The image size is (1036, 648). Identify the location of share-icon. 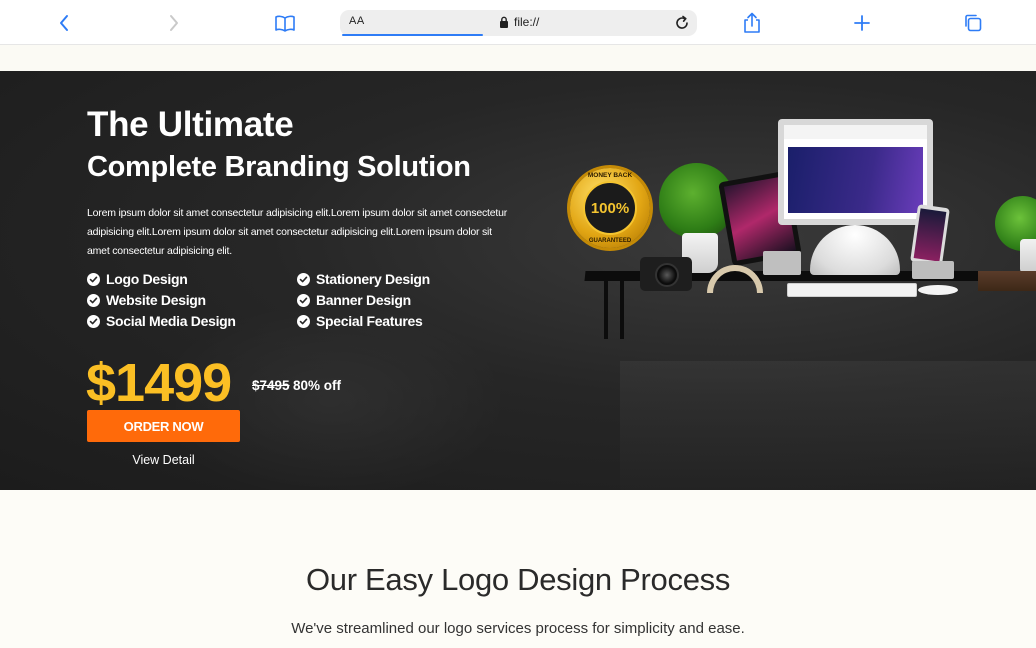
(752, 23).